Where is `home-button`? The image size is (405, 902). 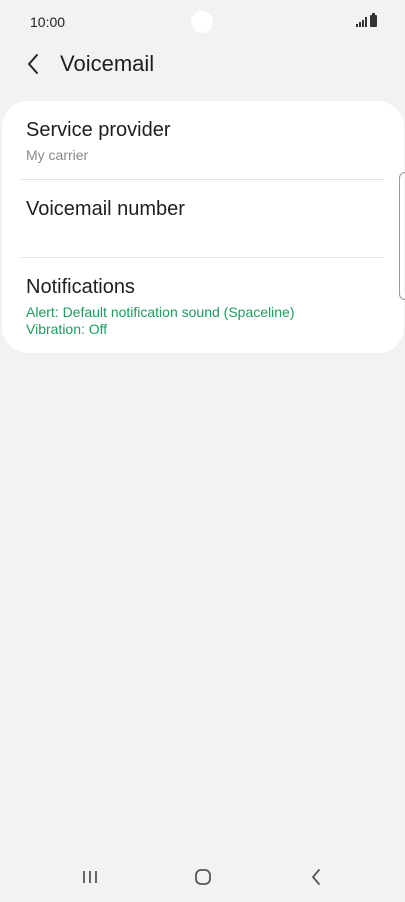 home-button is located at coordinates (203, 877).